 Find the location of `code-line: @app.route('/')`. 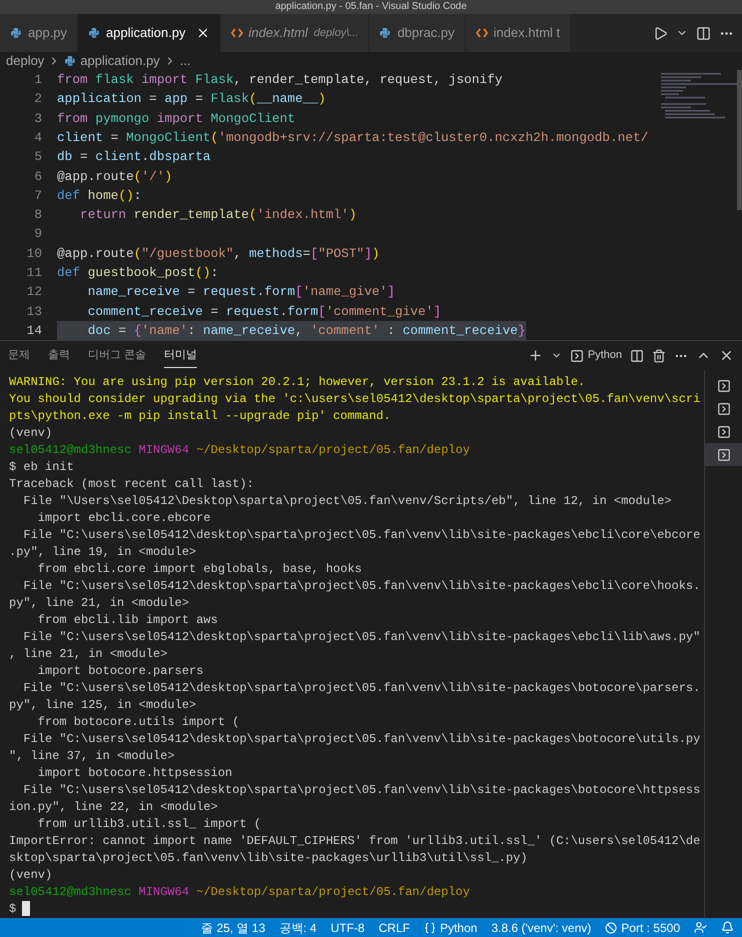

code-line: @app.route('/') is located at coordinates (114, 177).